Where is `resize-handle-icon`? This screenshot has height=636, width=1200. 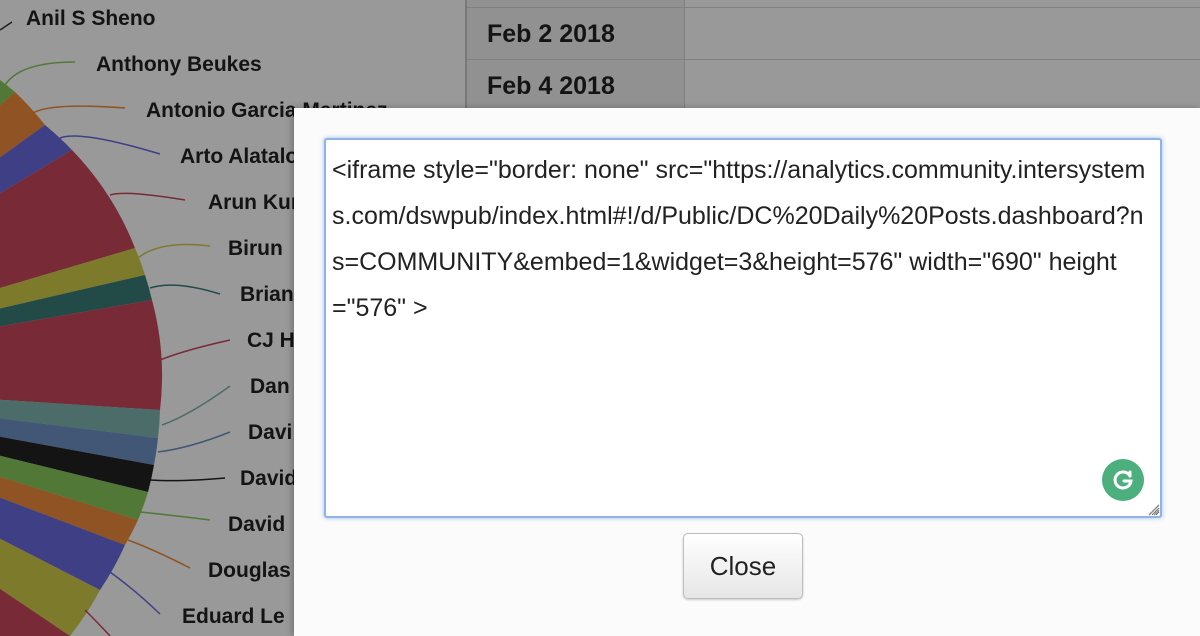 resize-handle-icon is located at coordinates (1153, 509).